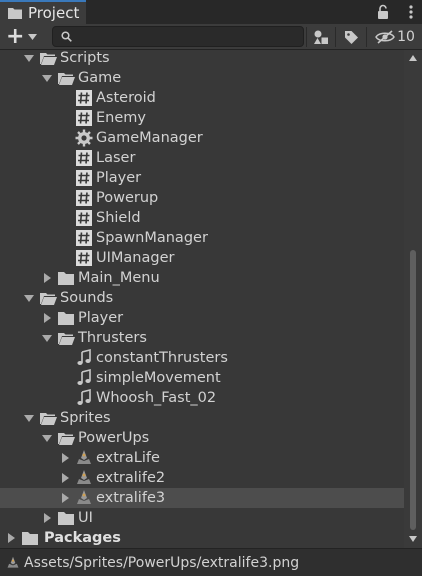 The width and height of the screenshot is (422, 576). I want to click on tree-row-main-menu: Main_Menu, so click(202, 278).